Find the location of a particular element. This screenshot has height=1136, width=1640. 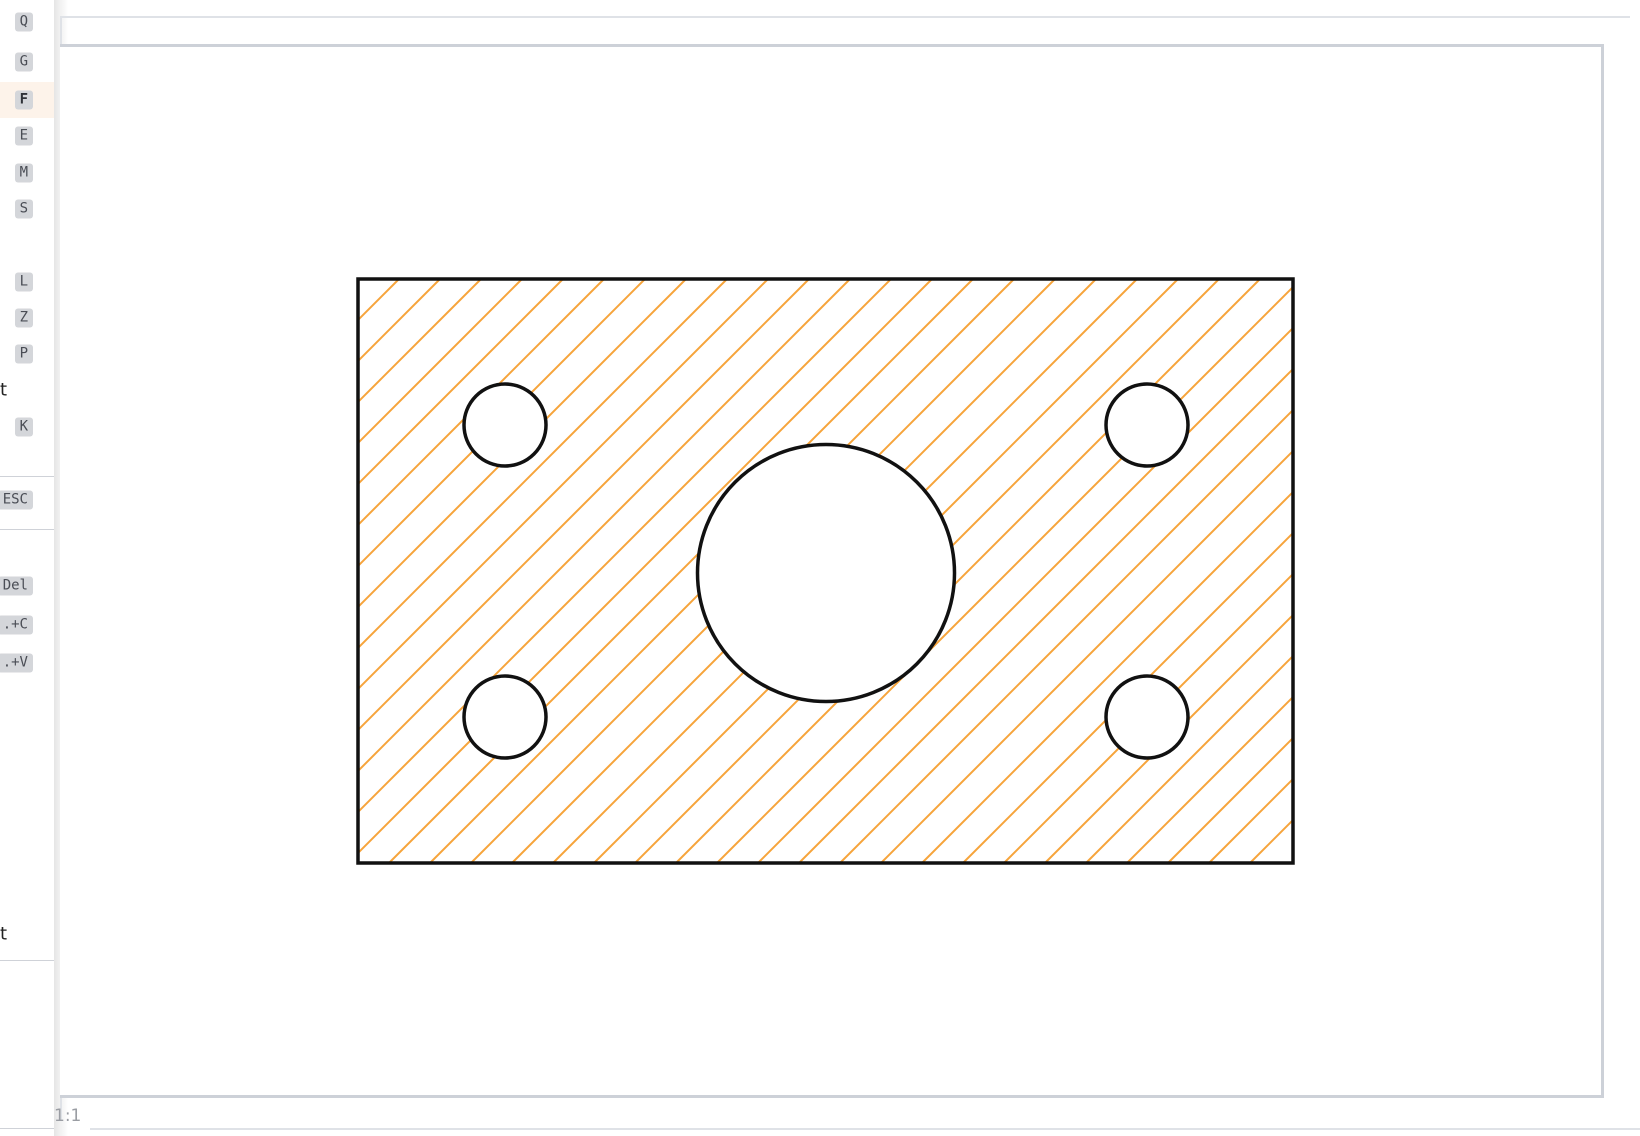

zoom-level-indicator: 1:1 is located at coordinates (68, 1116).